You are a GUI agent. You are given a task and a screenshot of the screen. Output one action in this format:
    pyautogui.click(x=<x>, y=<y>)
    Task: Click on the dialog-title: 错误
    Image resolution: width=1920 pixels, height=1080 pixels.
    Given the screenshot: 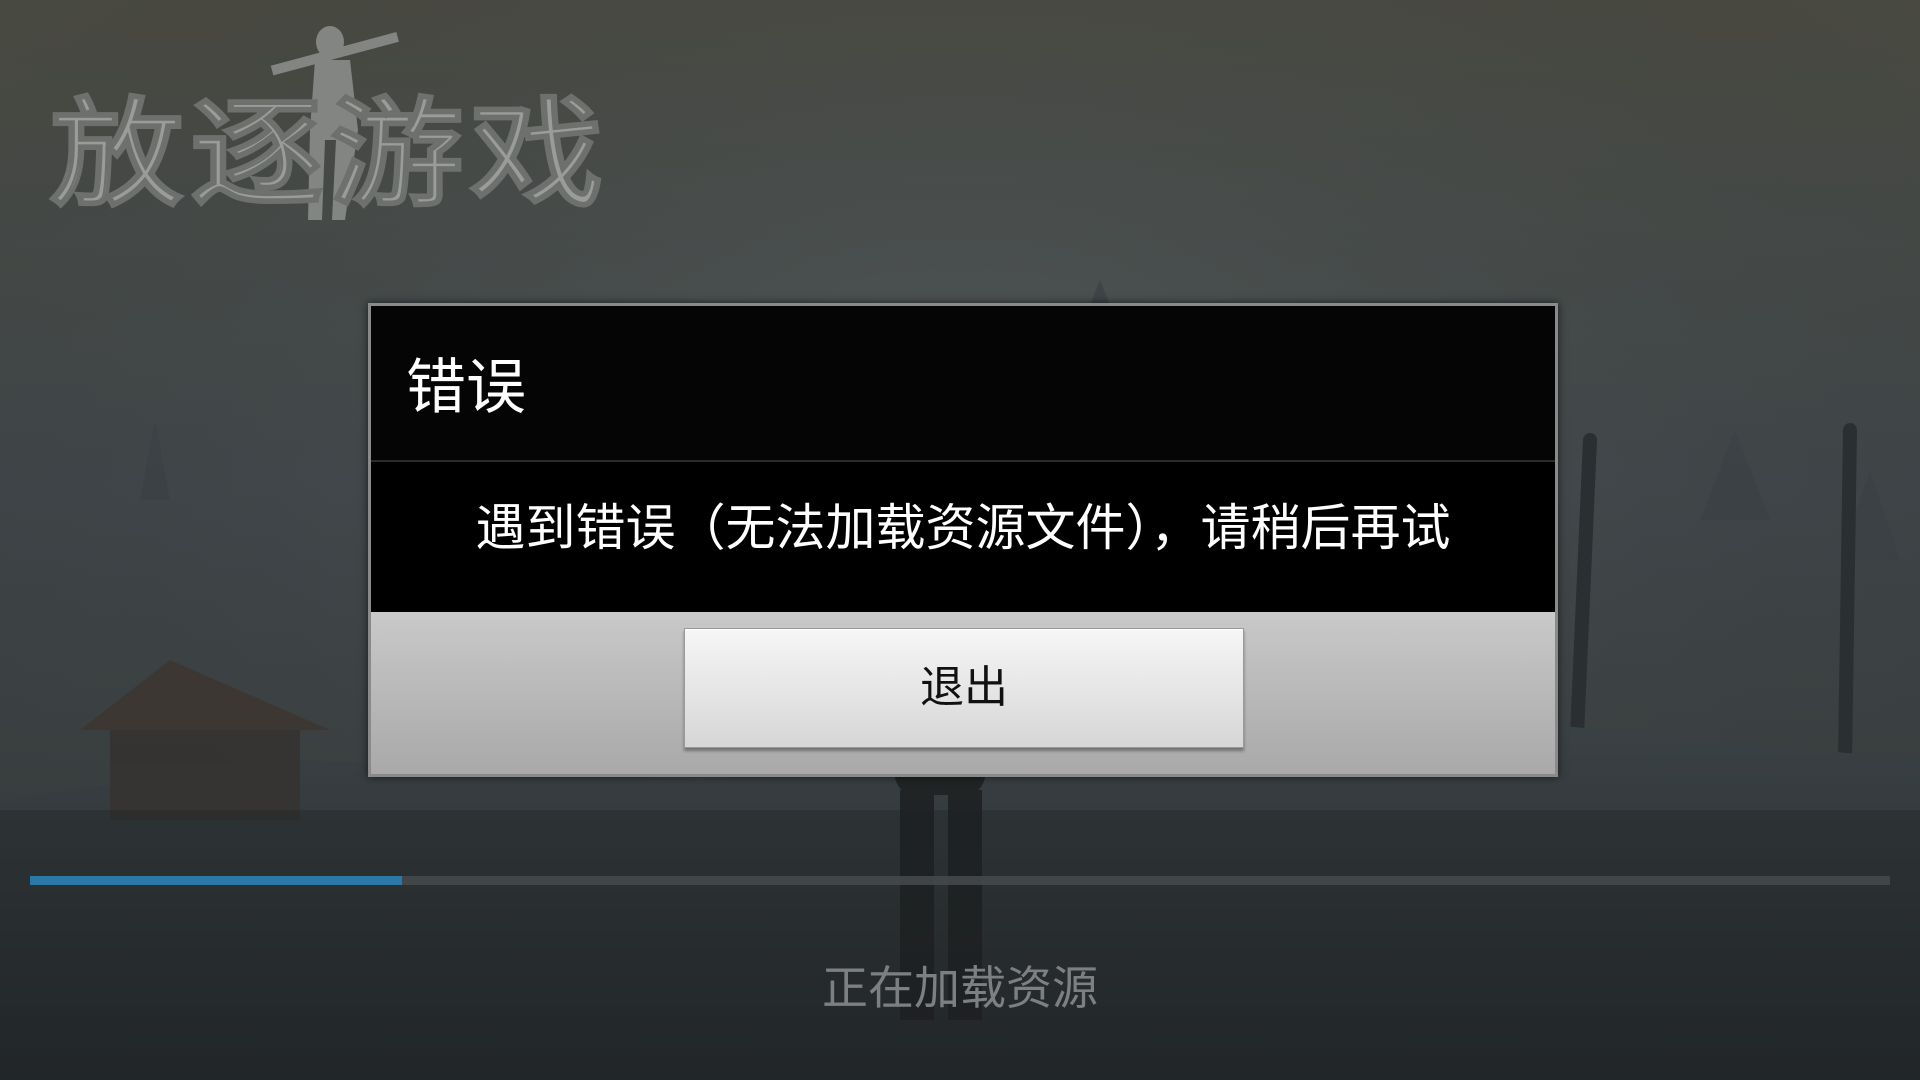 What is the action you would take?
    pyautogui.click(x=466, y=388)
    